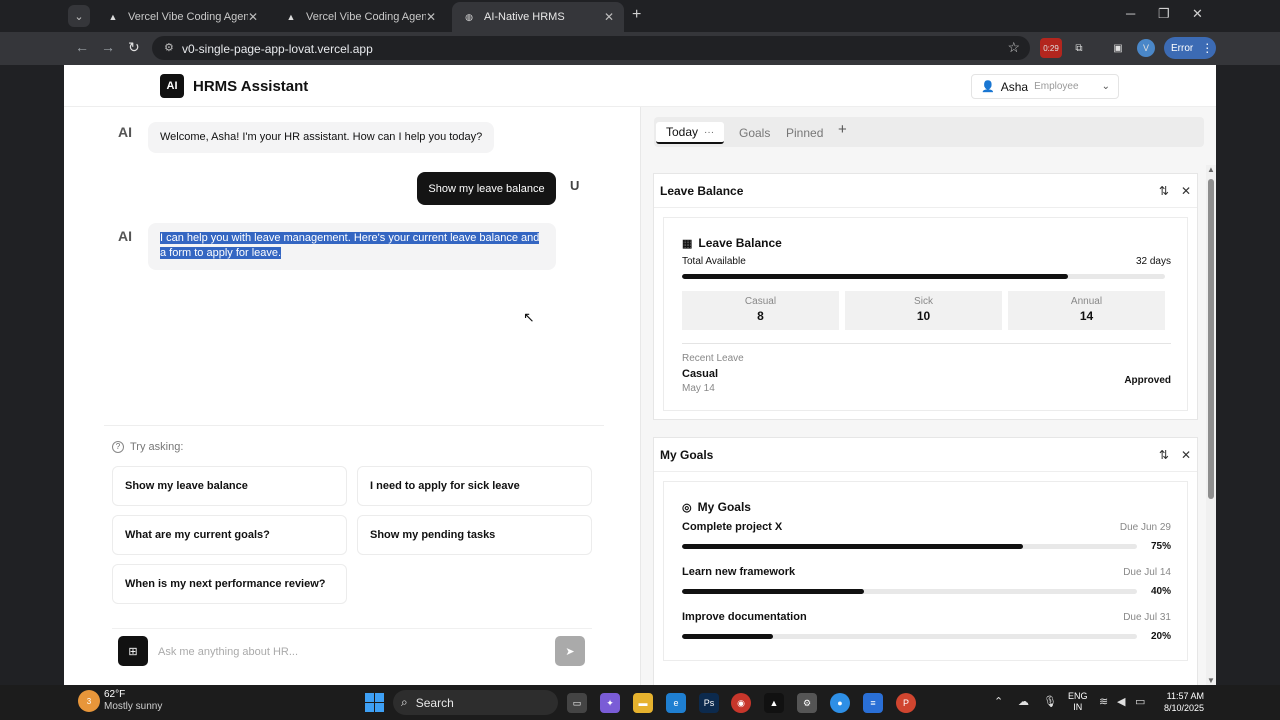 The width and height of the screenshot is (1280, 720). I want to click on user-message: Show my leave balance, so click(486, 188).